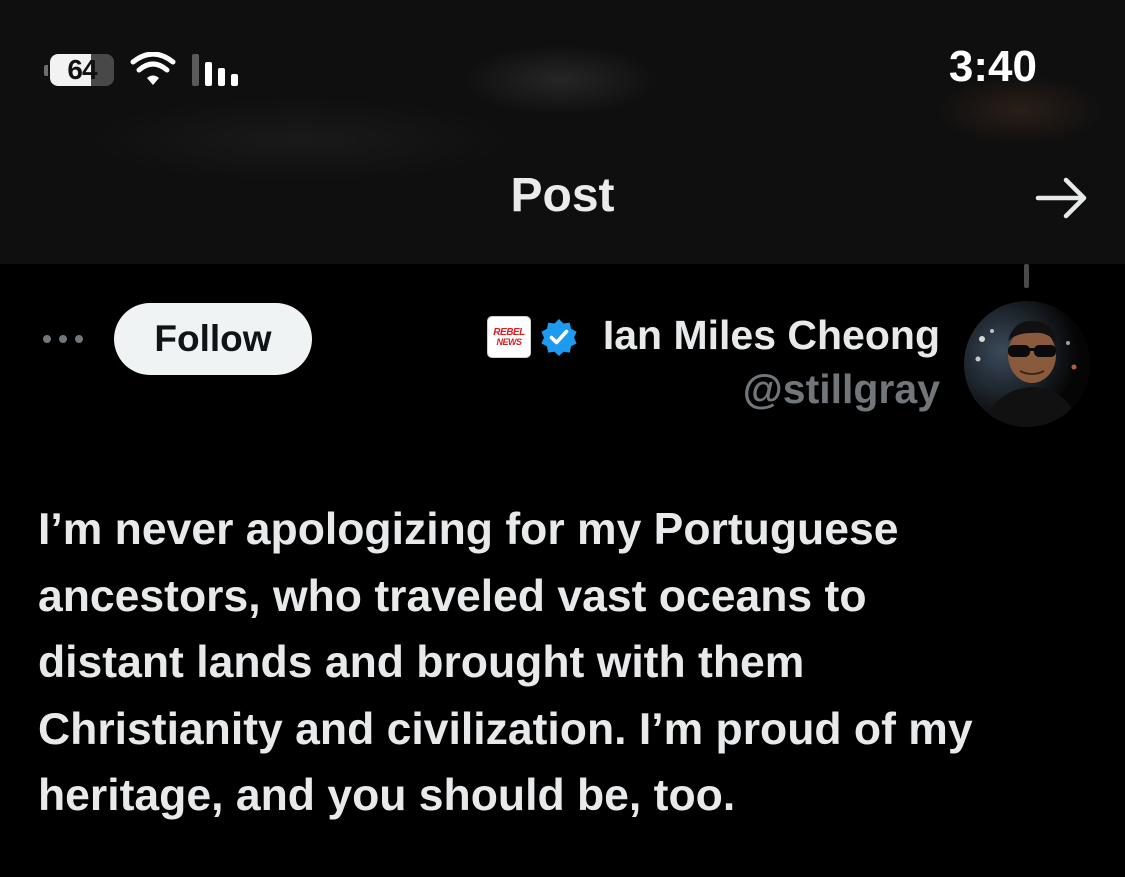  Describe the element at coordinates (63, 339) in the screenshot. I see `more-options-icon` at that location.